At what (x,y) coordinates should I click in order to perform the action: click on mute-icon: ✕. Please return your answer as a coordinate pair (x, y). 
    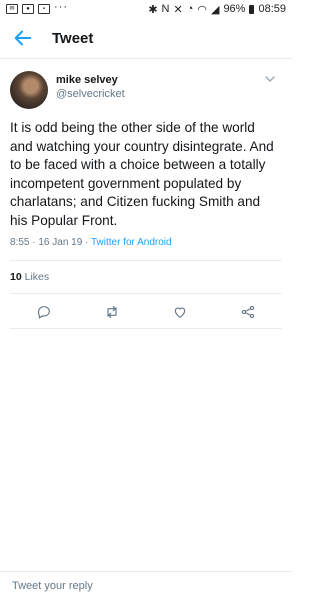
    Looking at the image, I should click on (178, 9).